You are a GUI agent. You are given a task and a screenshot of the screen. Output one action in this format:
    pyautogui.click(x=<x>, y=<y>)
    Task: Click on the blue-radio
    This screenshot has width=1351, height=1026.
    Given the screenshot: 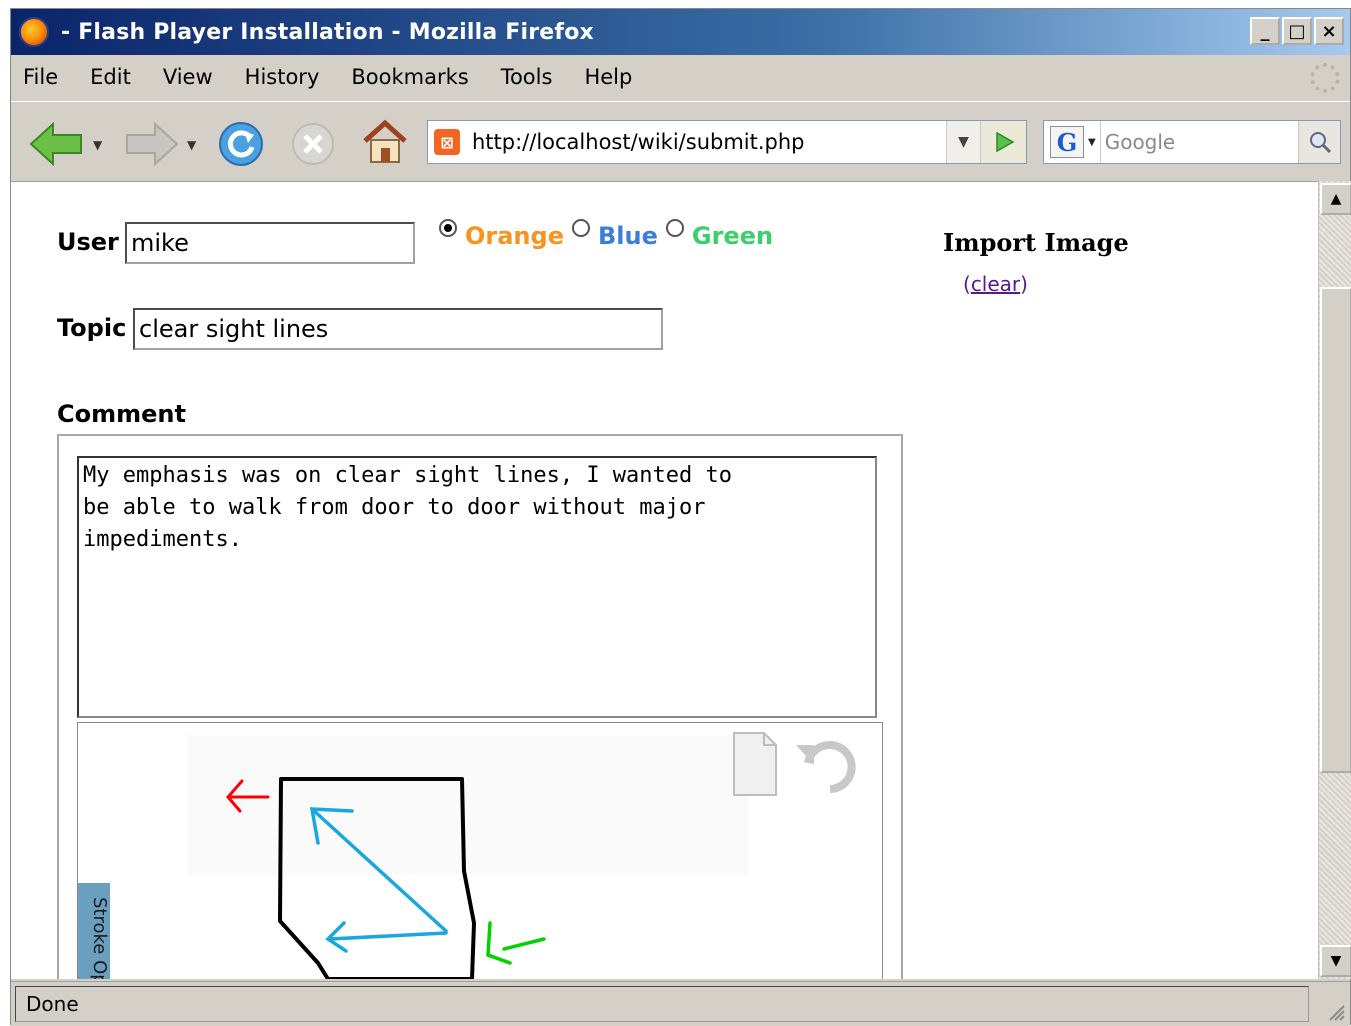 What is the action you would take?
    pyautogui.click(x=580, y=228)
    